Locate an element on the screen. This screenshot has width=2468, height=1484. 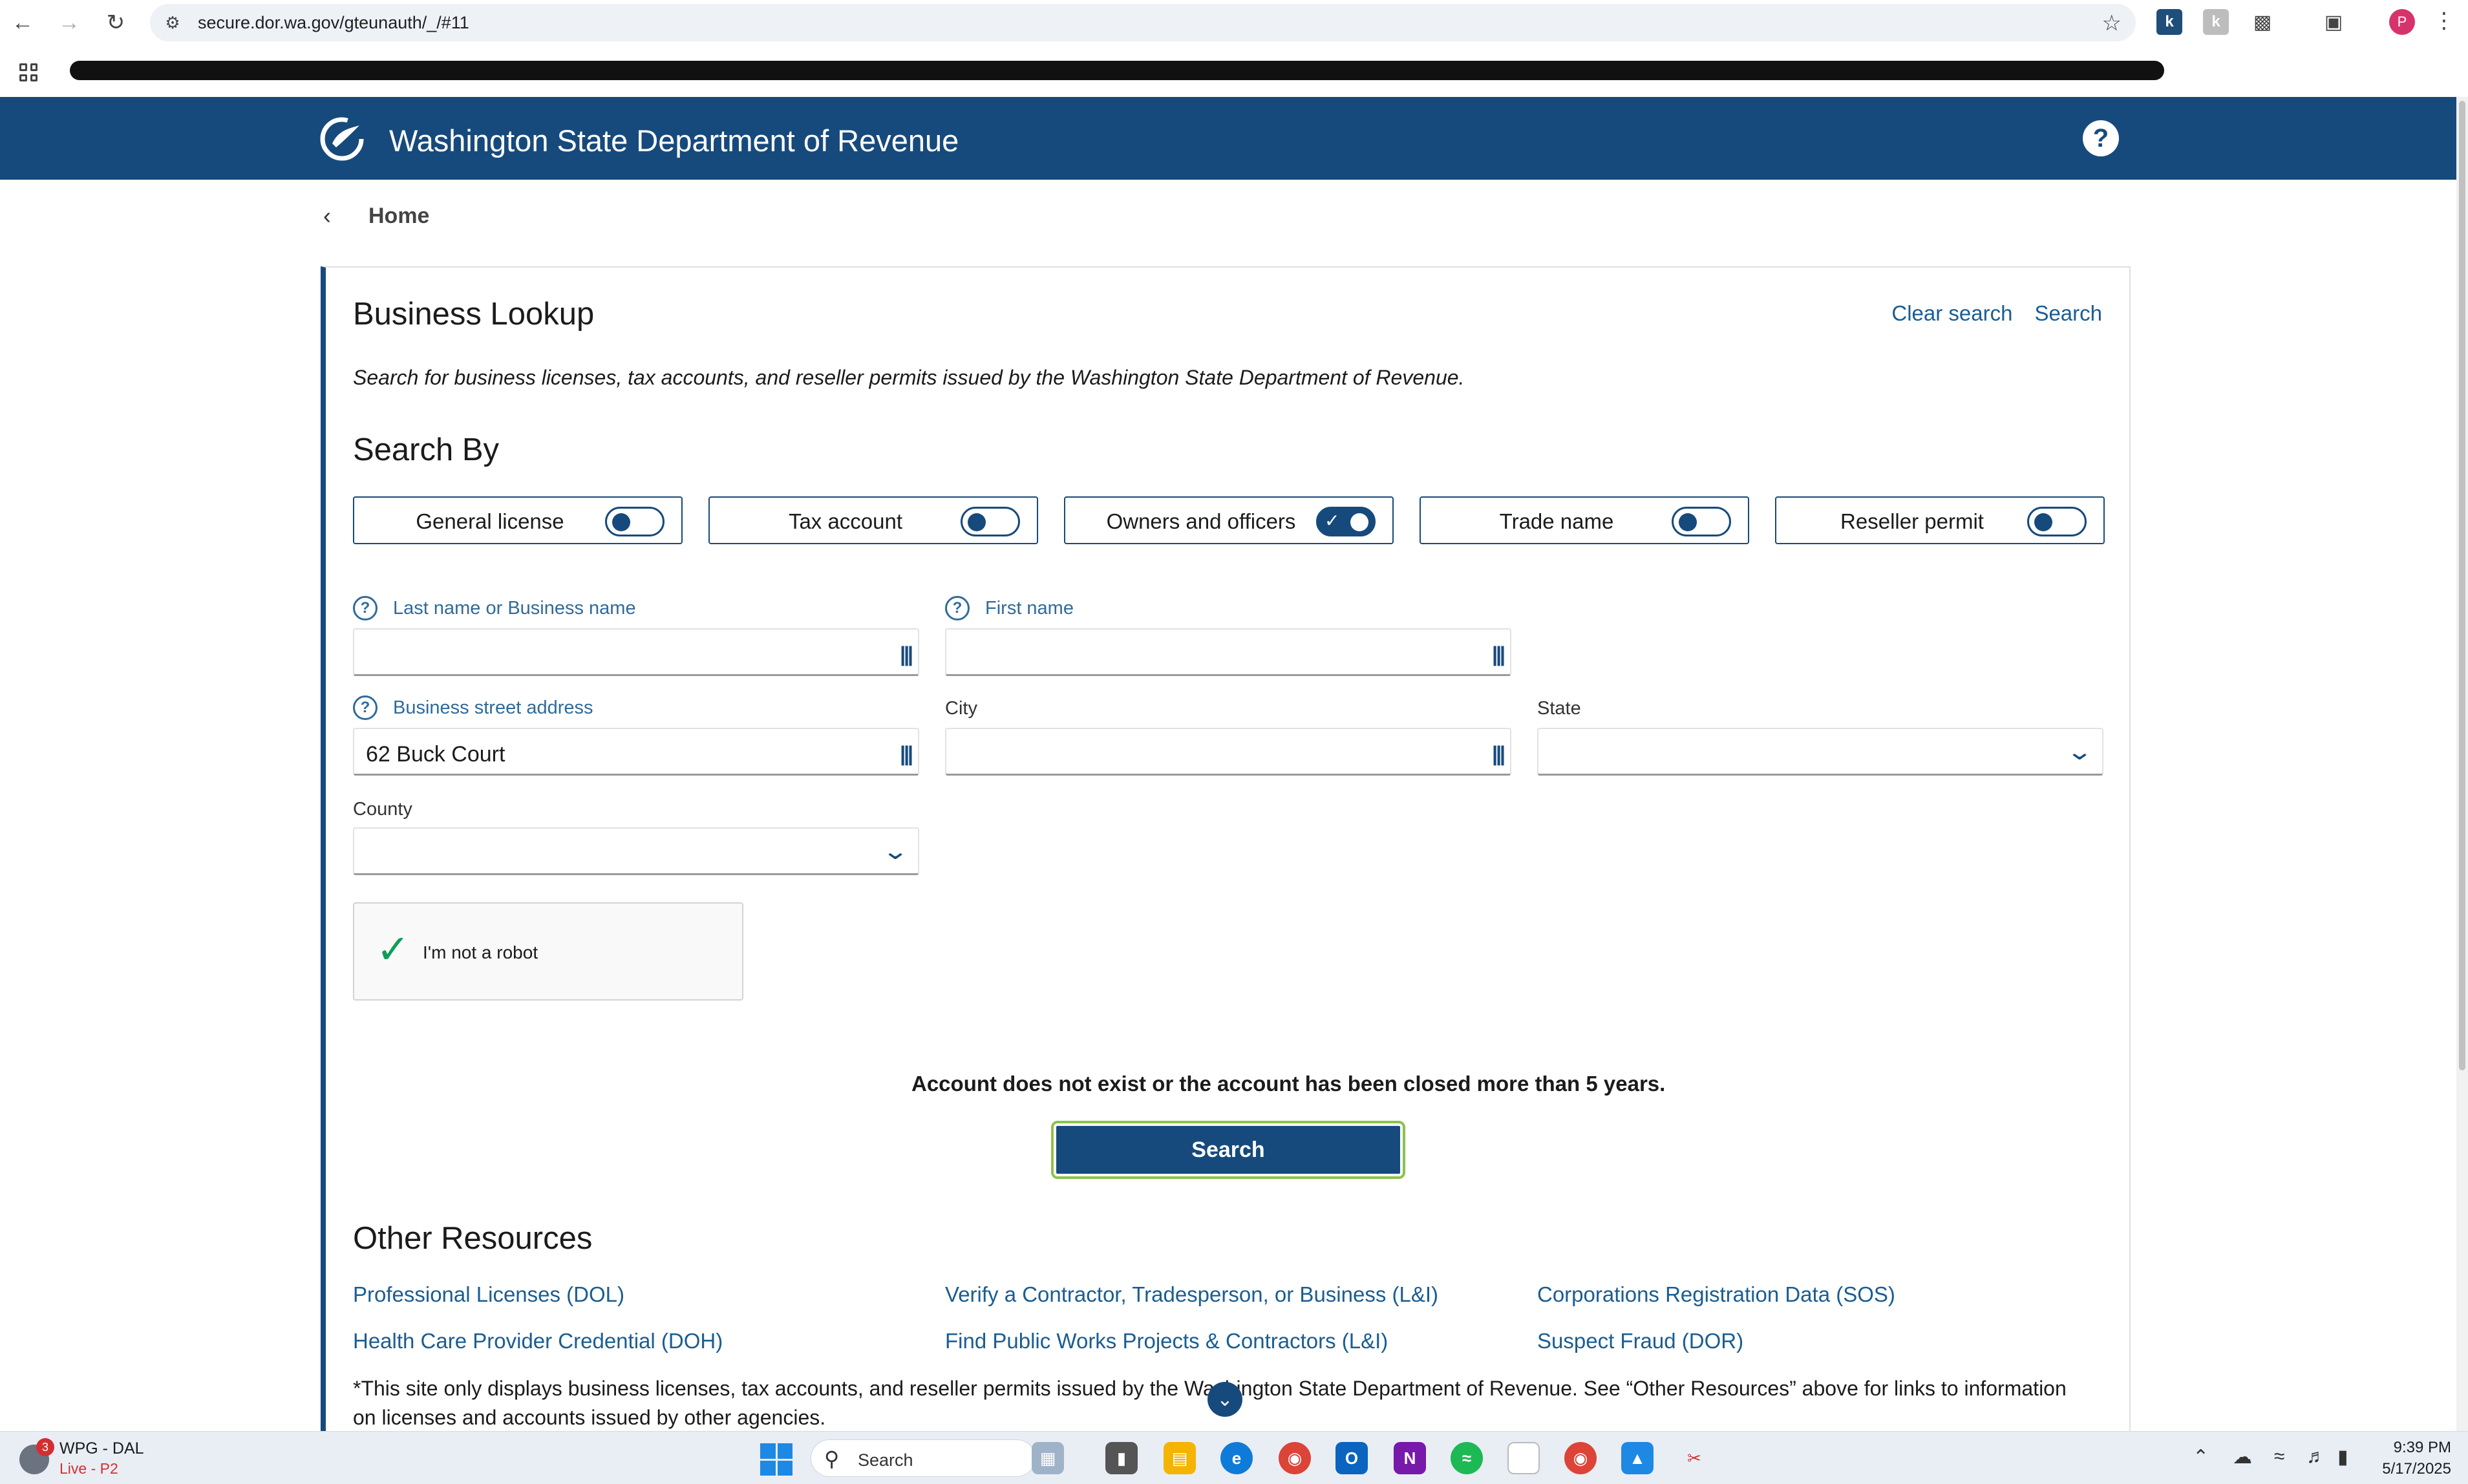
address-bar: ⚙ secure.dor.wa.gov/gteunauth/_/#11 ☆ is located at coordinates (1143, 22).